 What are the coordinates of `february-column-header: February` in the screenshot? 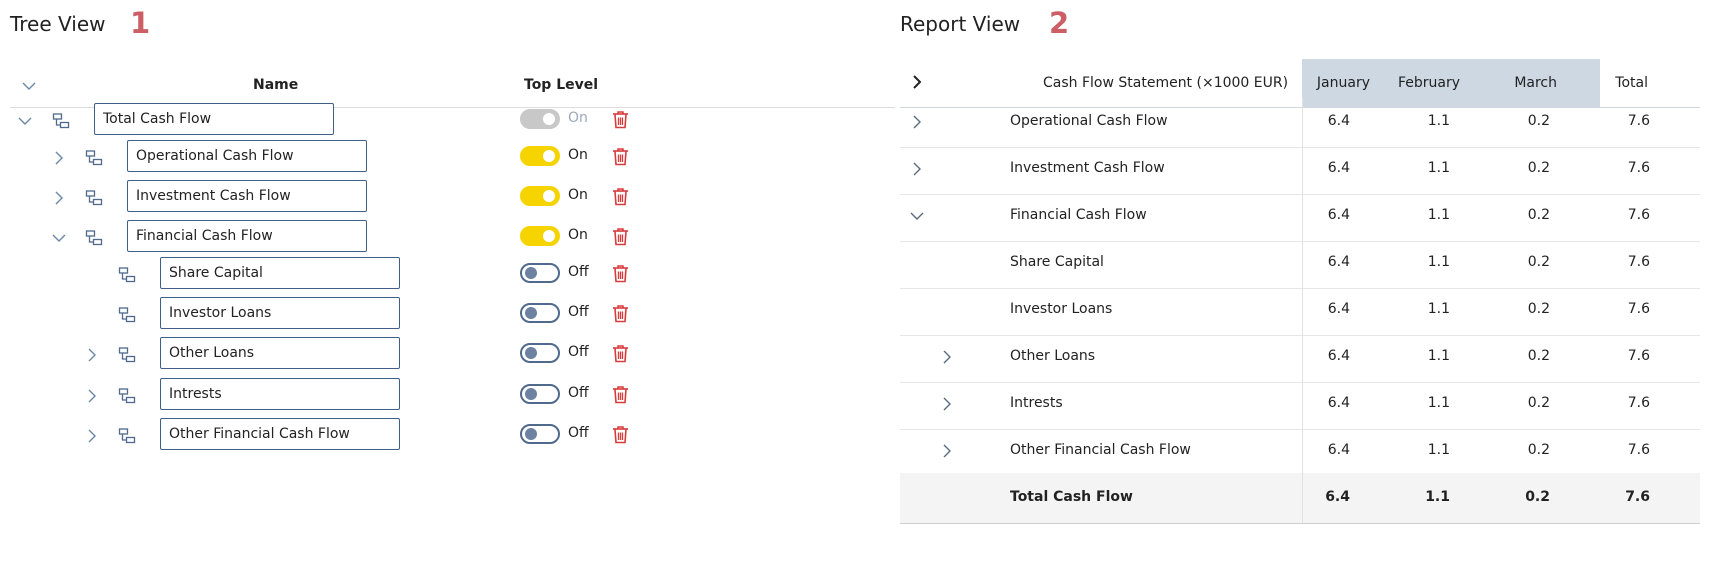 It's located at (1428, 83).